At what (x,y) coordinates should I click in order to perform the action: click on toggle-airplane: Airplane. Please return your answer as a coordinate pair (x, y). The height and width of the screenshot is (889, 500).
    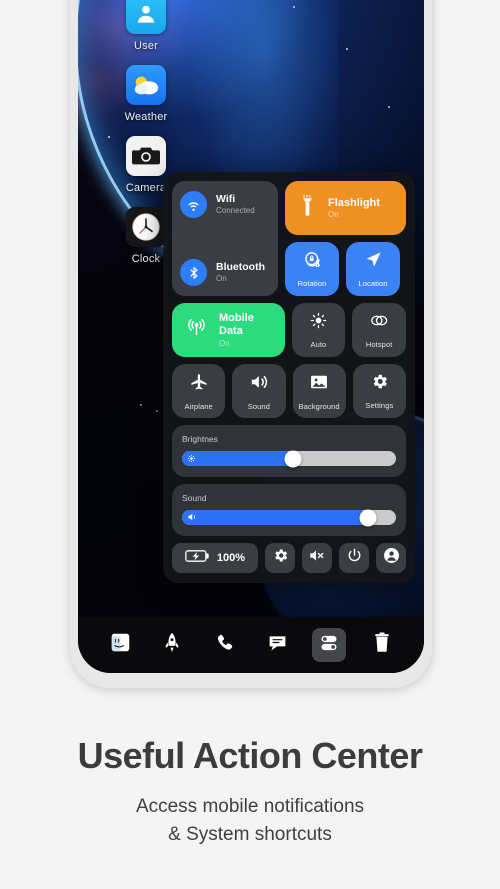
    Looking at the image, I should click on (199, 391).